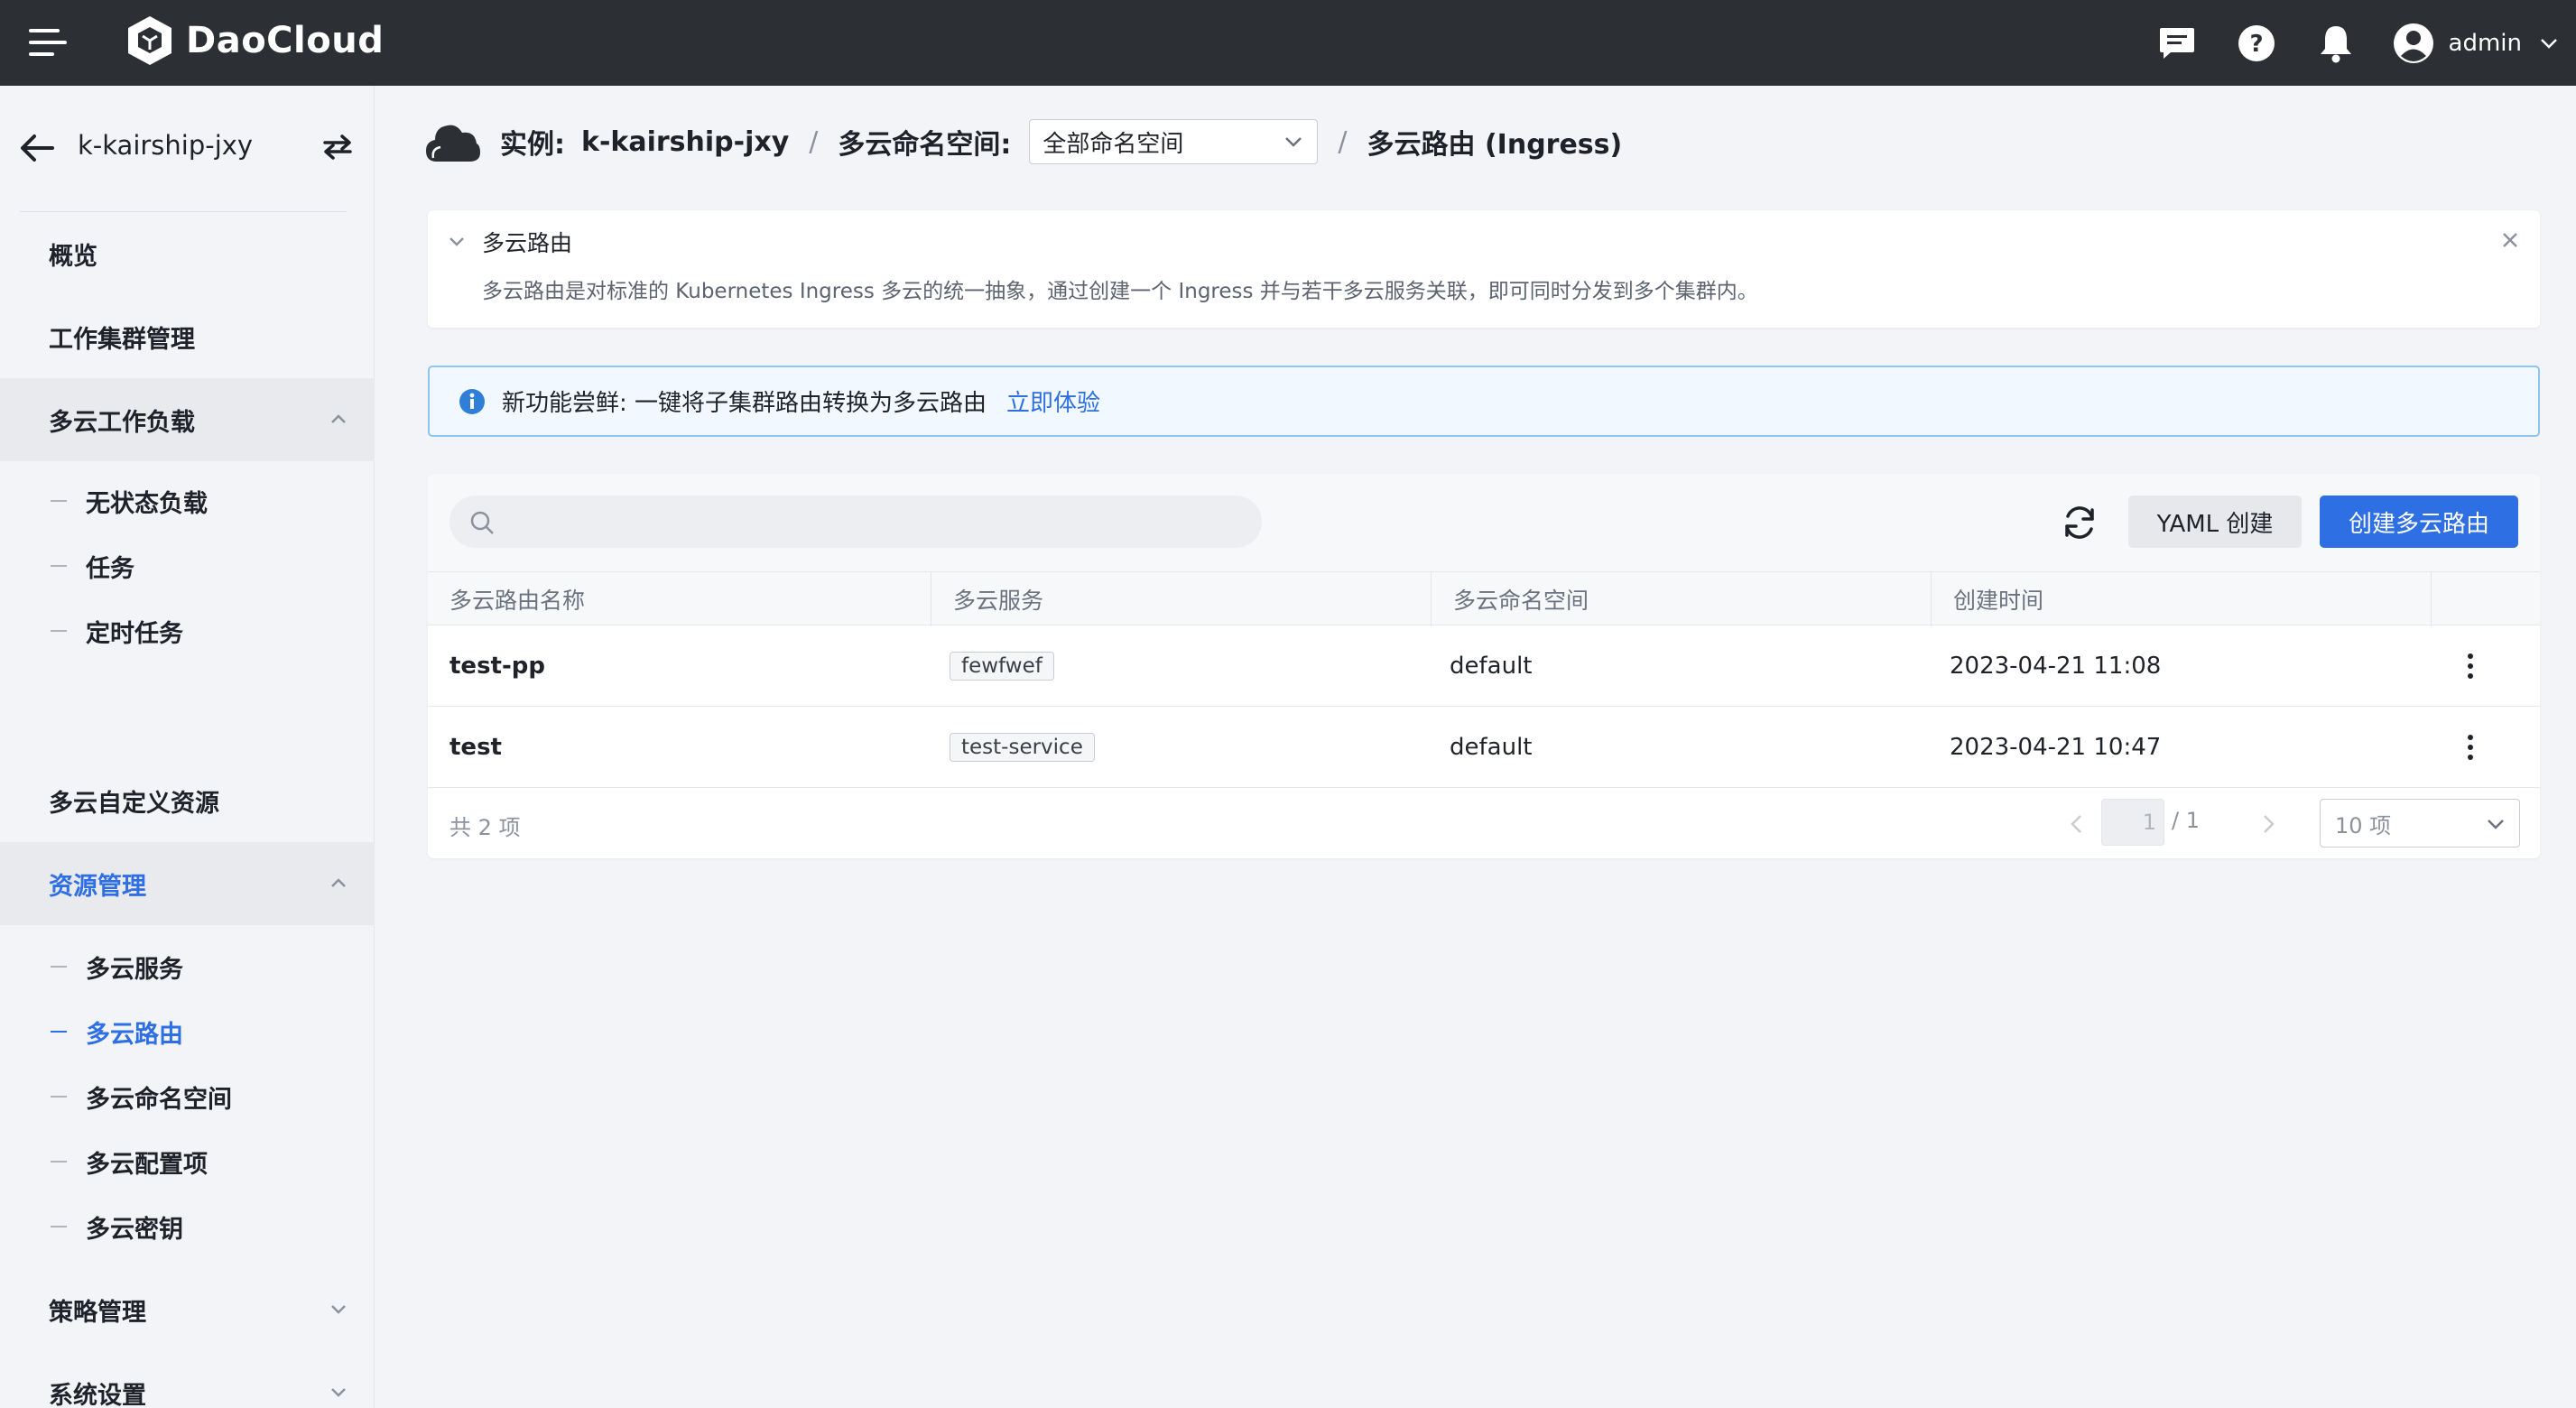  Describe the element at coordinates (2268, 824) in the screenshot. I see `next-page-icon` at that location.